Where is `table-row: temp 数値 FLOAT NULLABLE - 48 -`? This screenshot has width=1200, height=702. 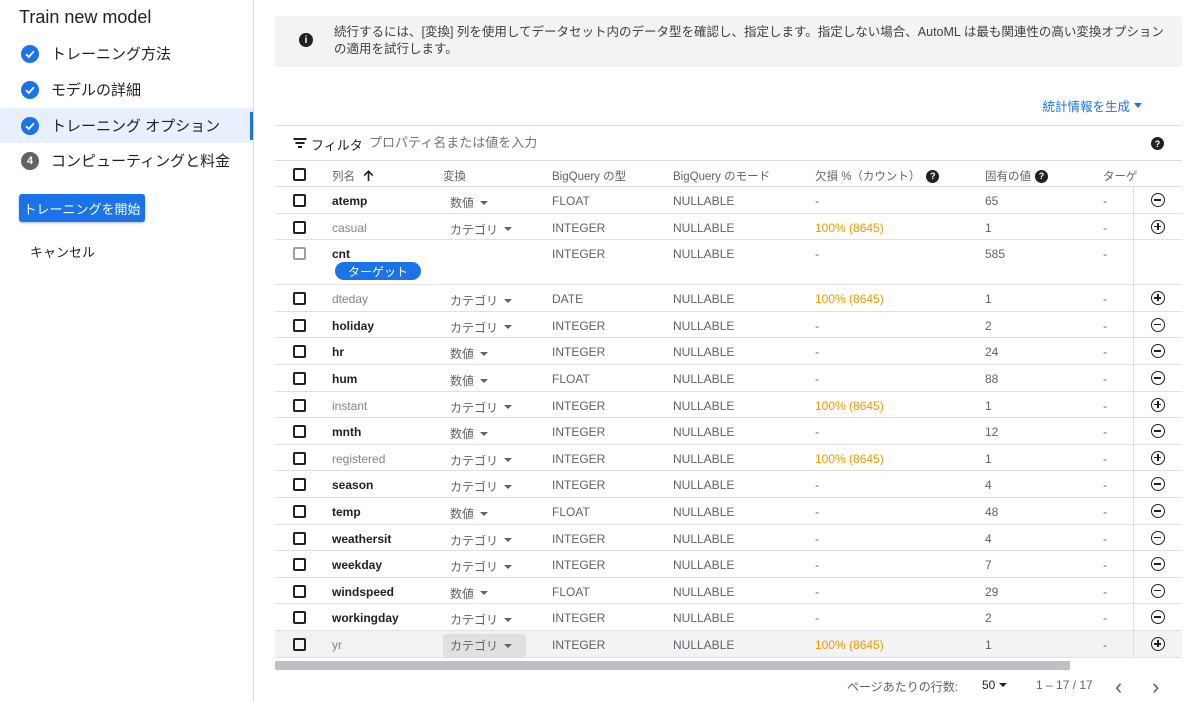 table-row: temp 数値 FLOAT NULLABLE - 48 - is located at coordinates (728, 511).